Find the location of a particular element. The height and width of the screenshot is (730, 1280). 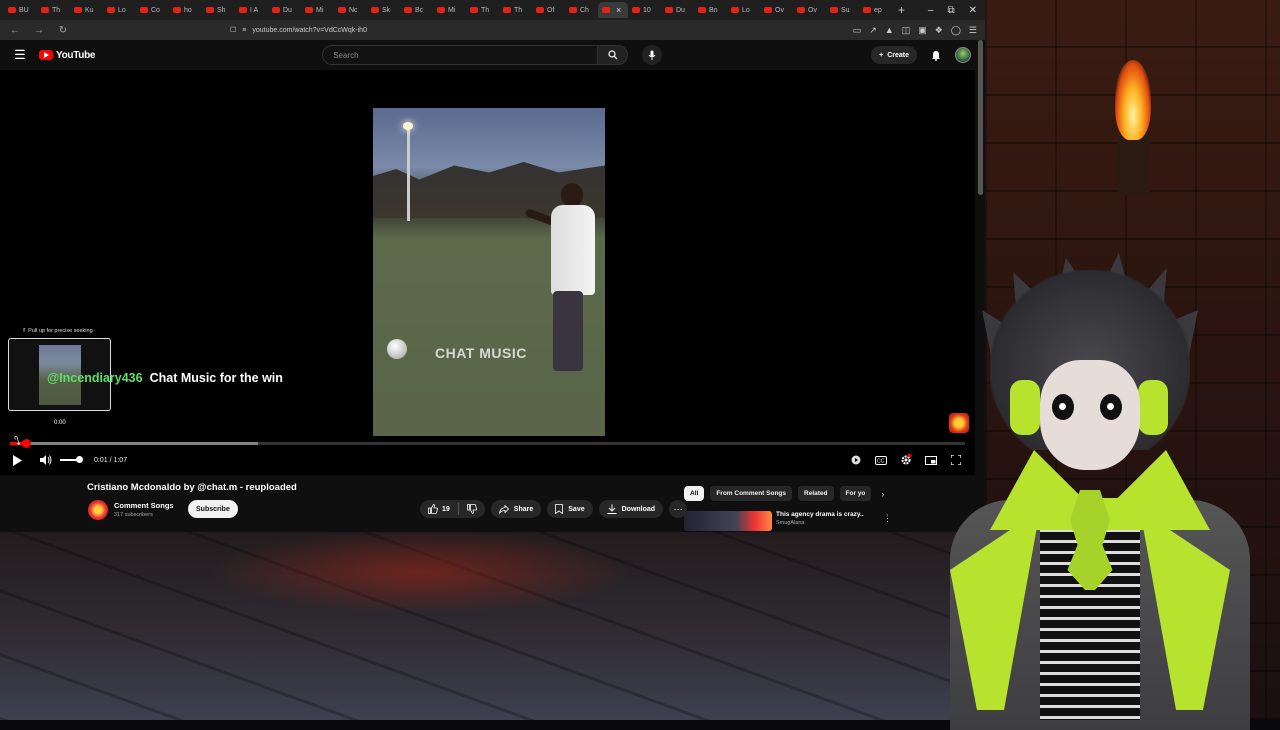

extension-toolbar: ▭ ↗ ▲ ◫ ▣ ❖ ◯ ☰ is located at coordinates (915, 30).